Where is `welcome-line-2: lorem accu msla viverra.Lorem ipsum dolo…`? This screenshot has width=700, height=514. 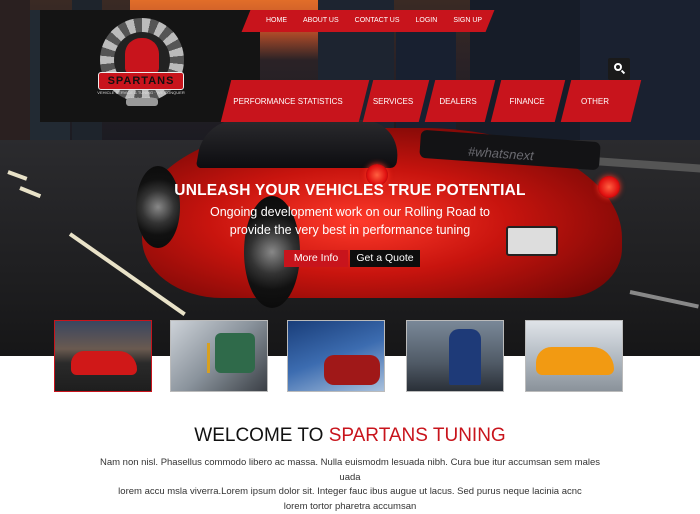 welcome-line-2: lorem accu msla viverra.Lorem ipsum dolo… is located at coordinates (350, 491).